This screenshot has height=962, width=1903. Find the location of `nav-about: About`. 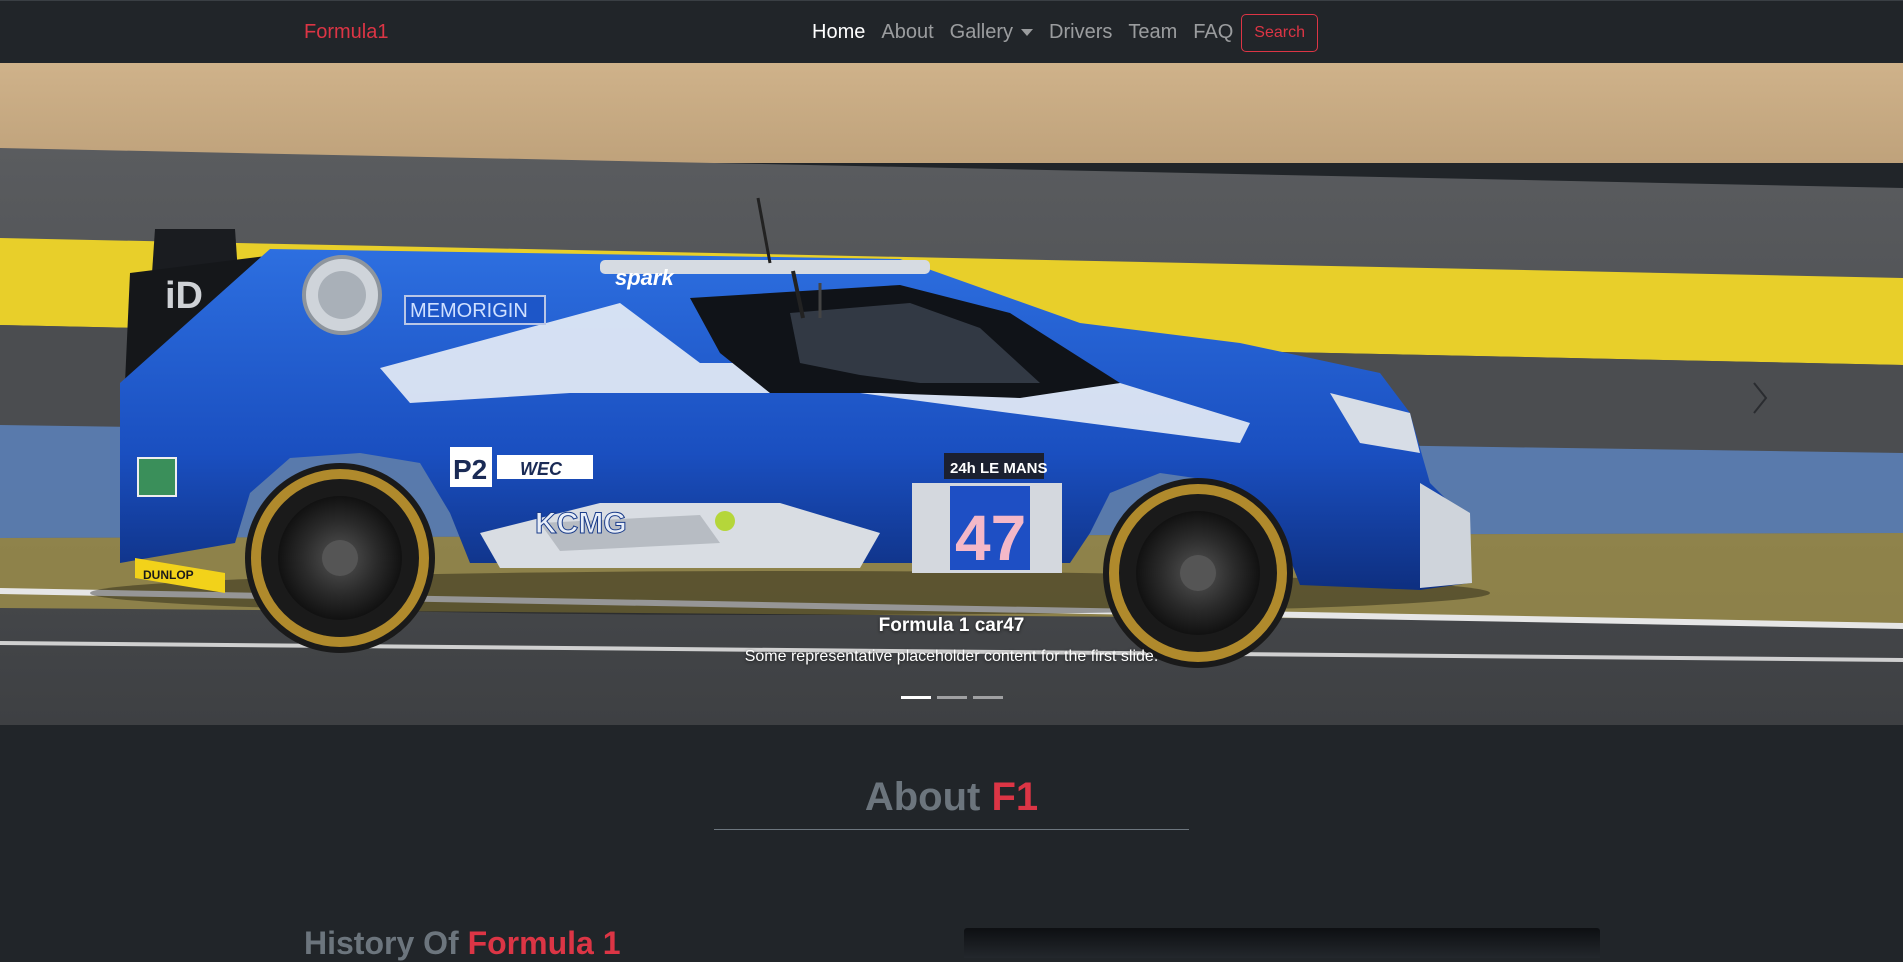

nav-about: About is located at coordinates (907, 32).